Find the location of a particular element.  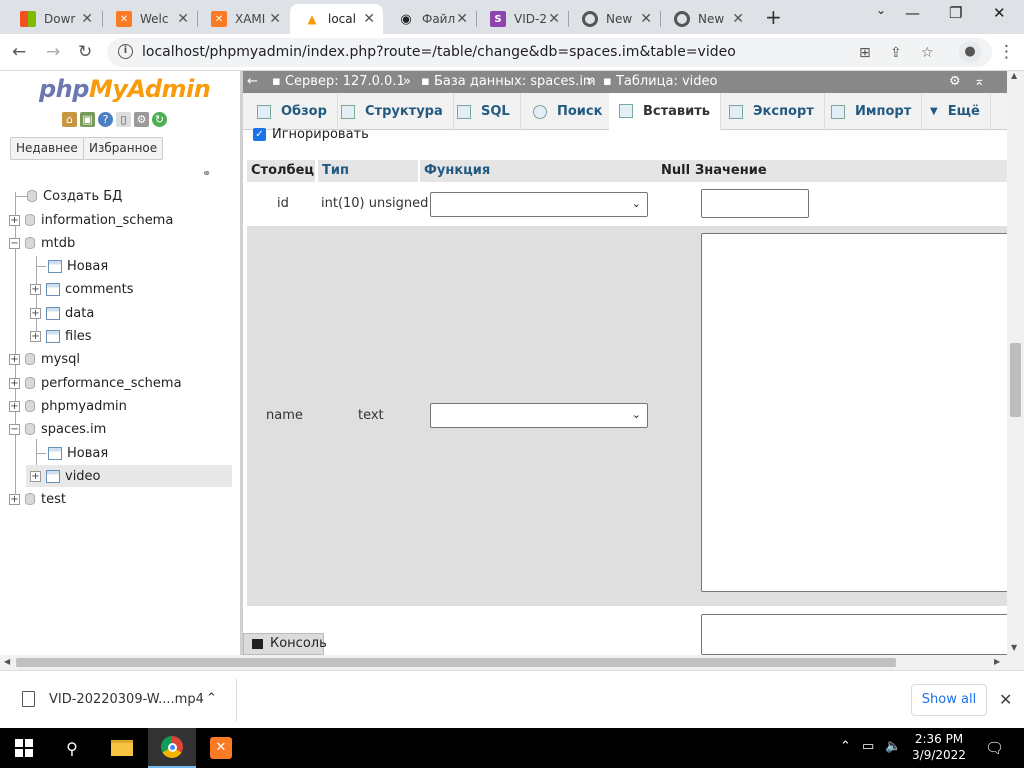

system-clock: 2:36 PM 3/9/2022 is located at coordinates (939, 747).